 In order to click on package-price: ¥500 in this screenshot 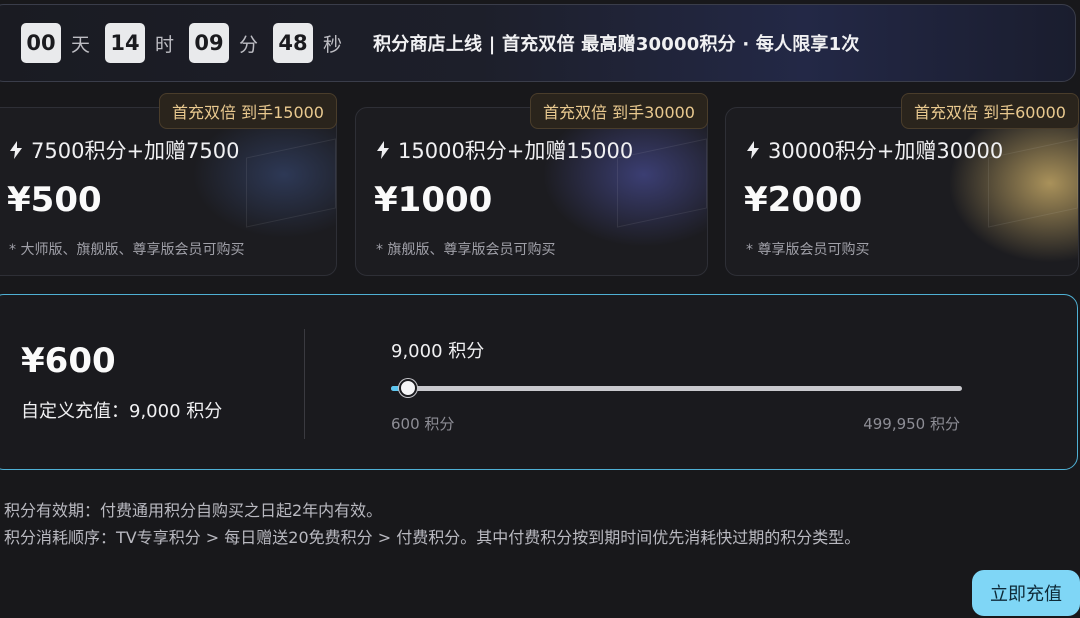, I will do `click(54, 200)`.